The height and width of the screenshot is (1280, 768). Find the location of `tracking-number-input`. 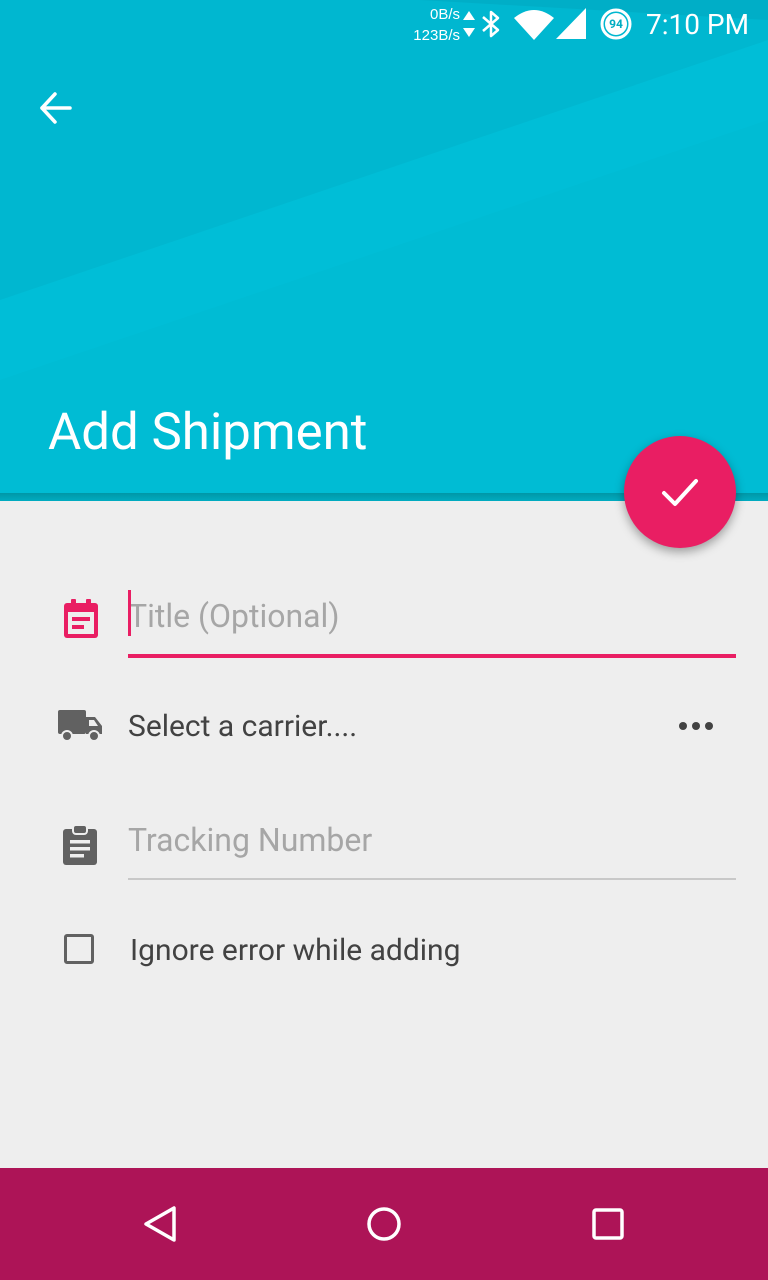

tracking-number-input is located at coordinates (432, 840).